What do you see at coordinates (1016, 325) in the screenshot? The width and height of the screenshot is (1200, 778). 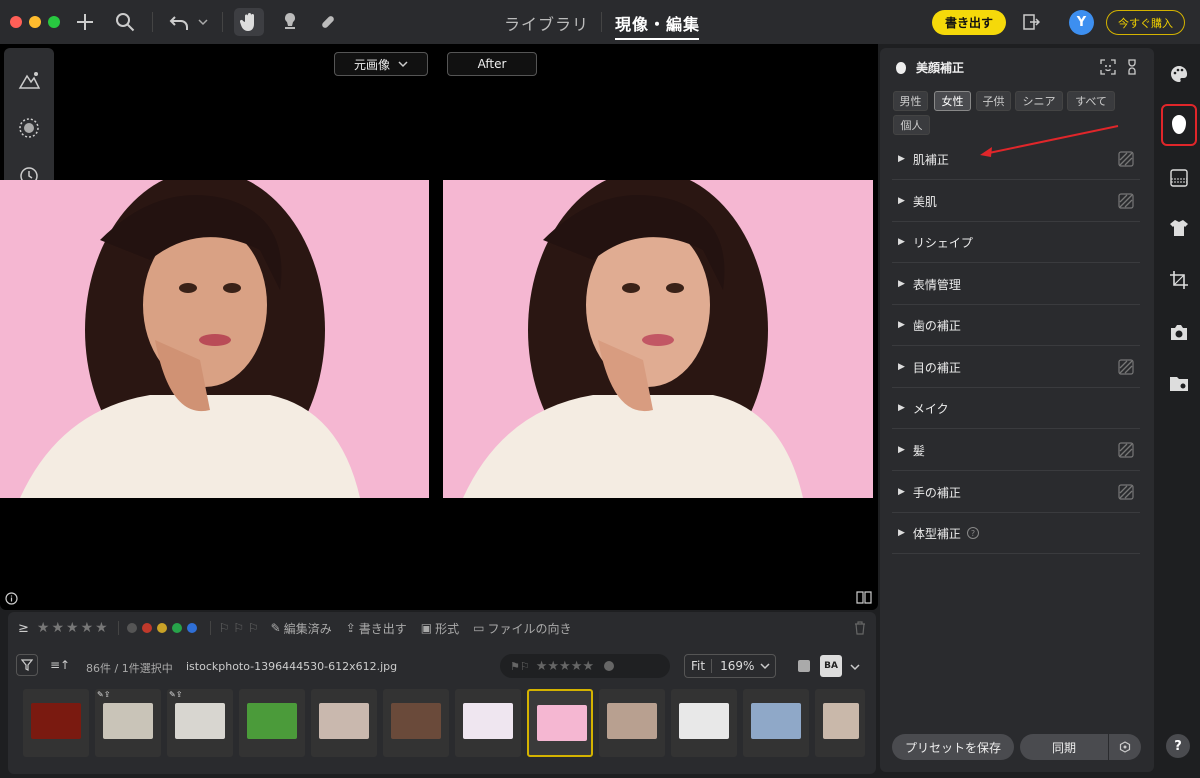 I see `section-teeth: ▶ 歯の補正` at bounding box center [1016, 325].